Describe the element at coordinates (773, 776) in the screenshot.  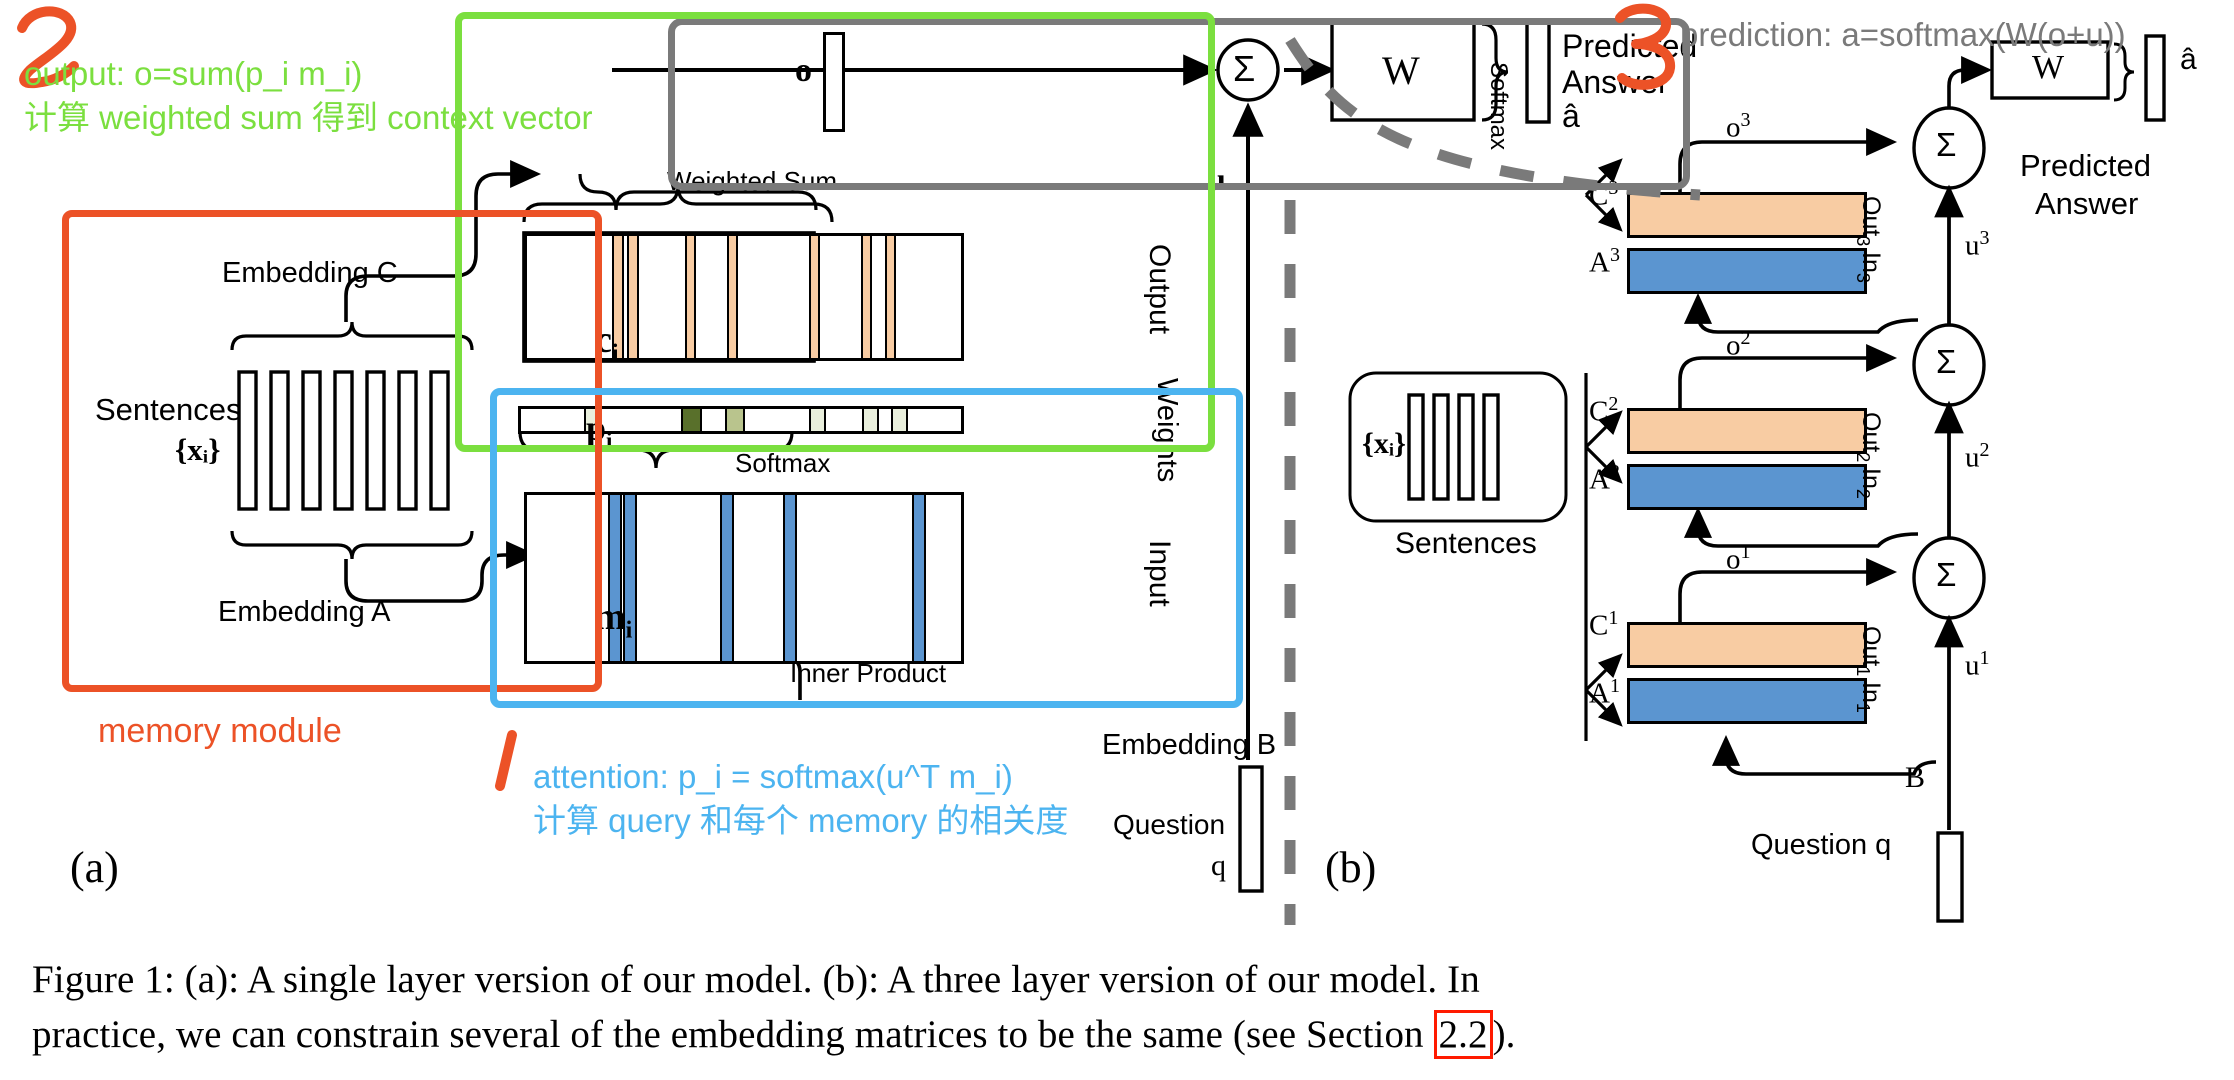
I see `annotation-blue-line1: attention: p_i = softmax(u^T m_i)` at that location.